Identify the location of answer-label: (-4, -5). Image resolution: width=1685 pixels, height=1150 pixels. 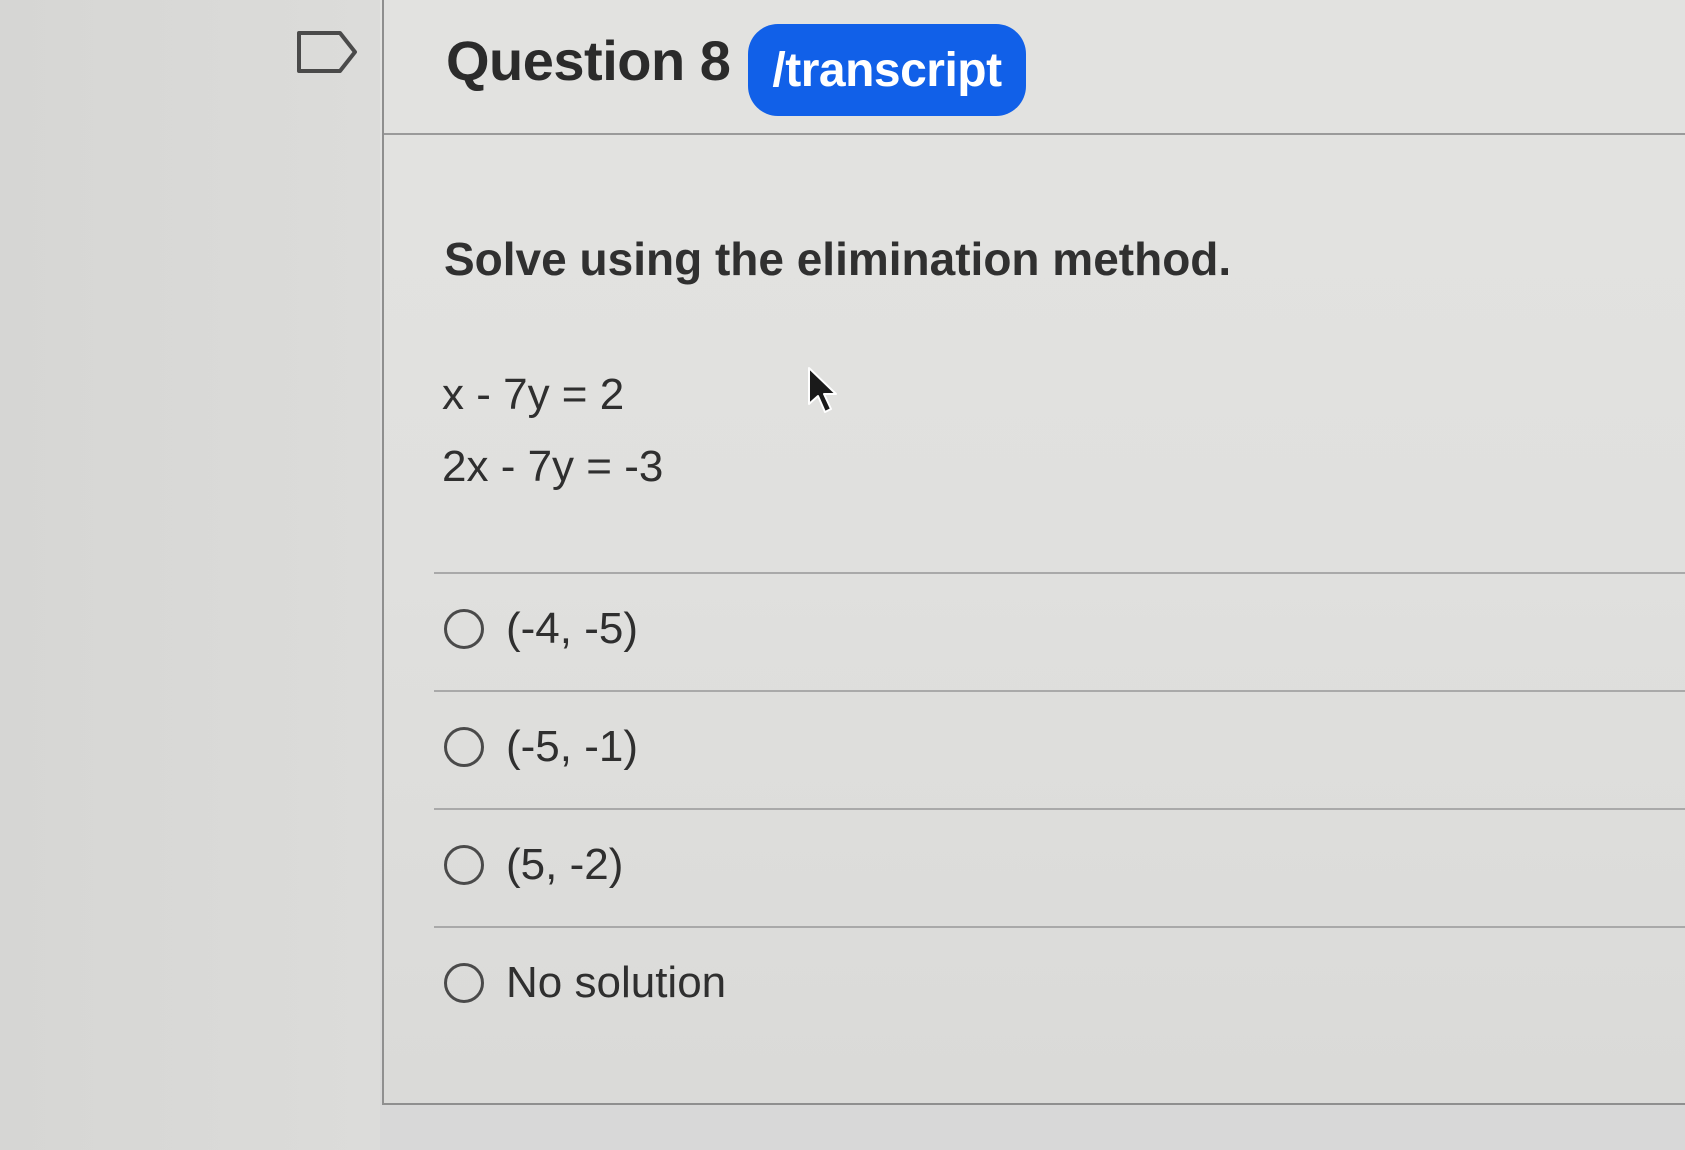
(572, 628).